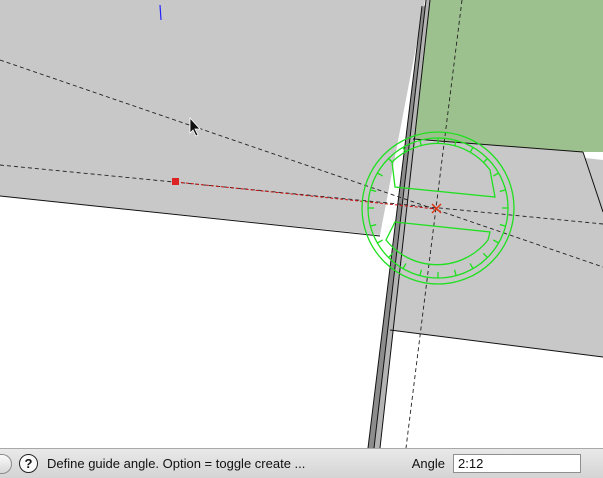 The width and height of the screenshot is (603, 478). Describe the element at coordinates (6, 463) in the screenshot. I see `status-toggle` at that location.